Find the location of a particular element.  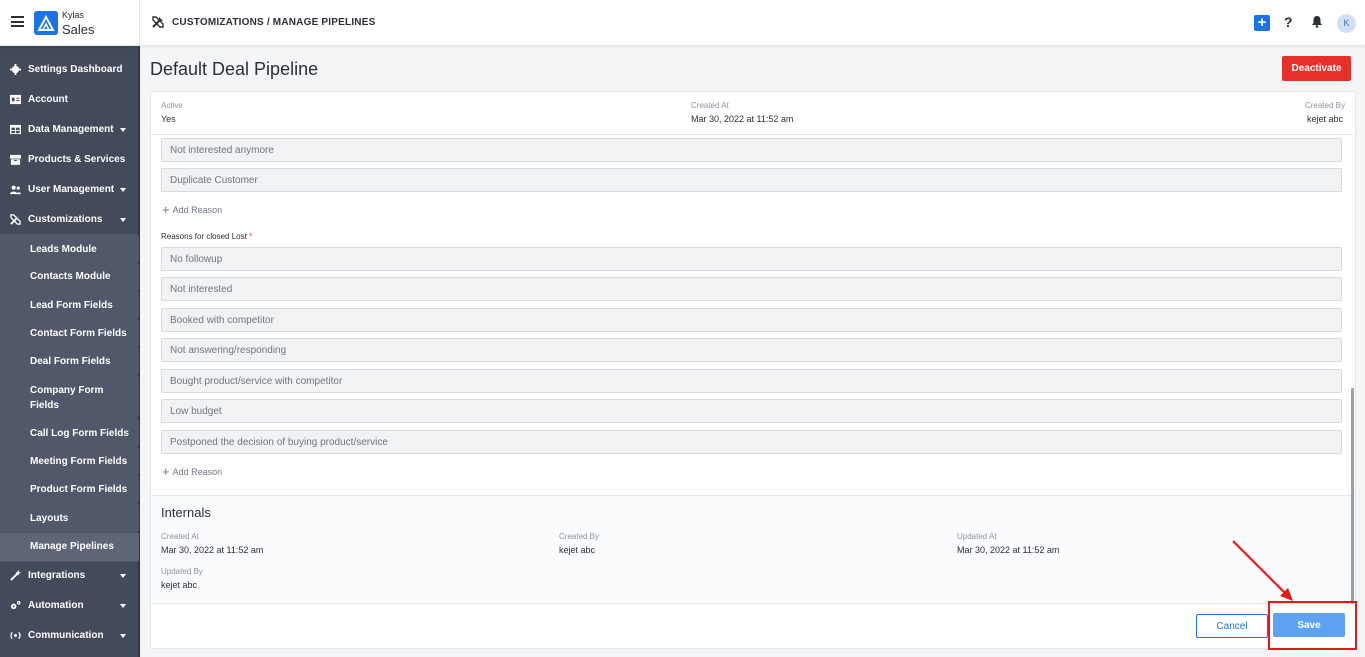

help-icon: ? is located at coordinates (1288, 22).